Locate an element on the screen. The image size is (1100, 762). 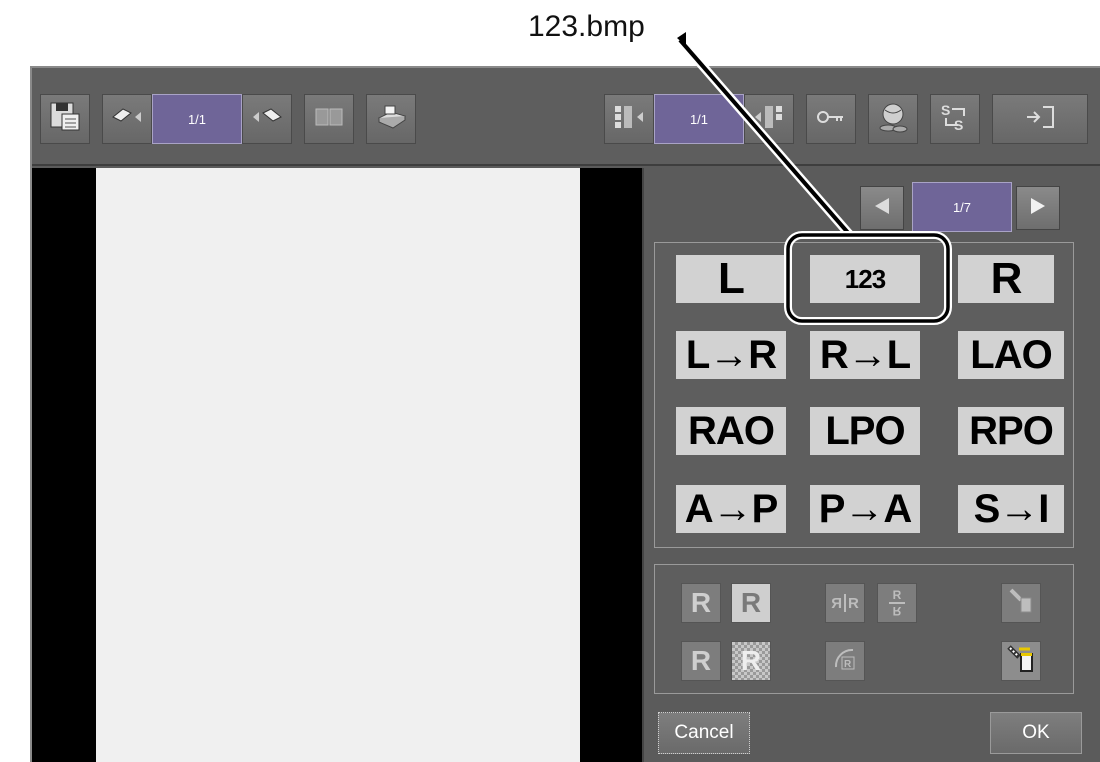
flip-divider is located at coordinates (844, 603).